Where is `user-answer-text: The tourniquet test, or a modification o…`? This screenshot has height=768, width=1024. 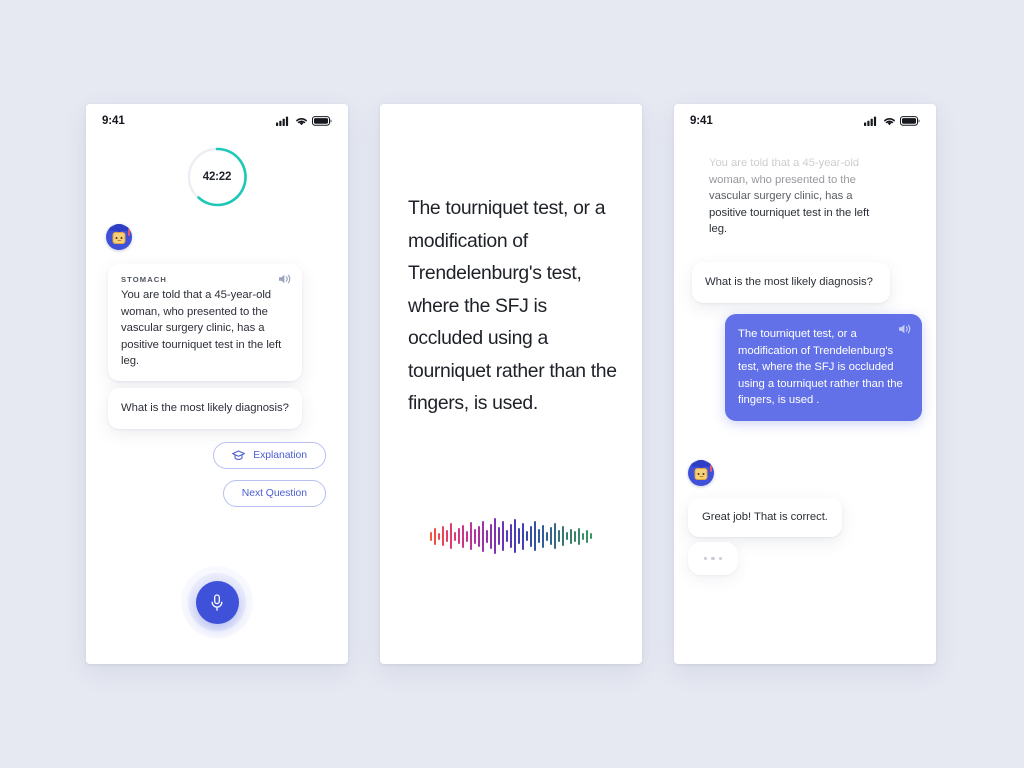
user-answer-text: The tourniquet test, or a modification o… is located at coordinates (820, 367).